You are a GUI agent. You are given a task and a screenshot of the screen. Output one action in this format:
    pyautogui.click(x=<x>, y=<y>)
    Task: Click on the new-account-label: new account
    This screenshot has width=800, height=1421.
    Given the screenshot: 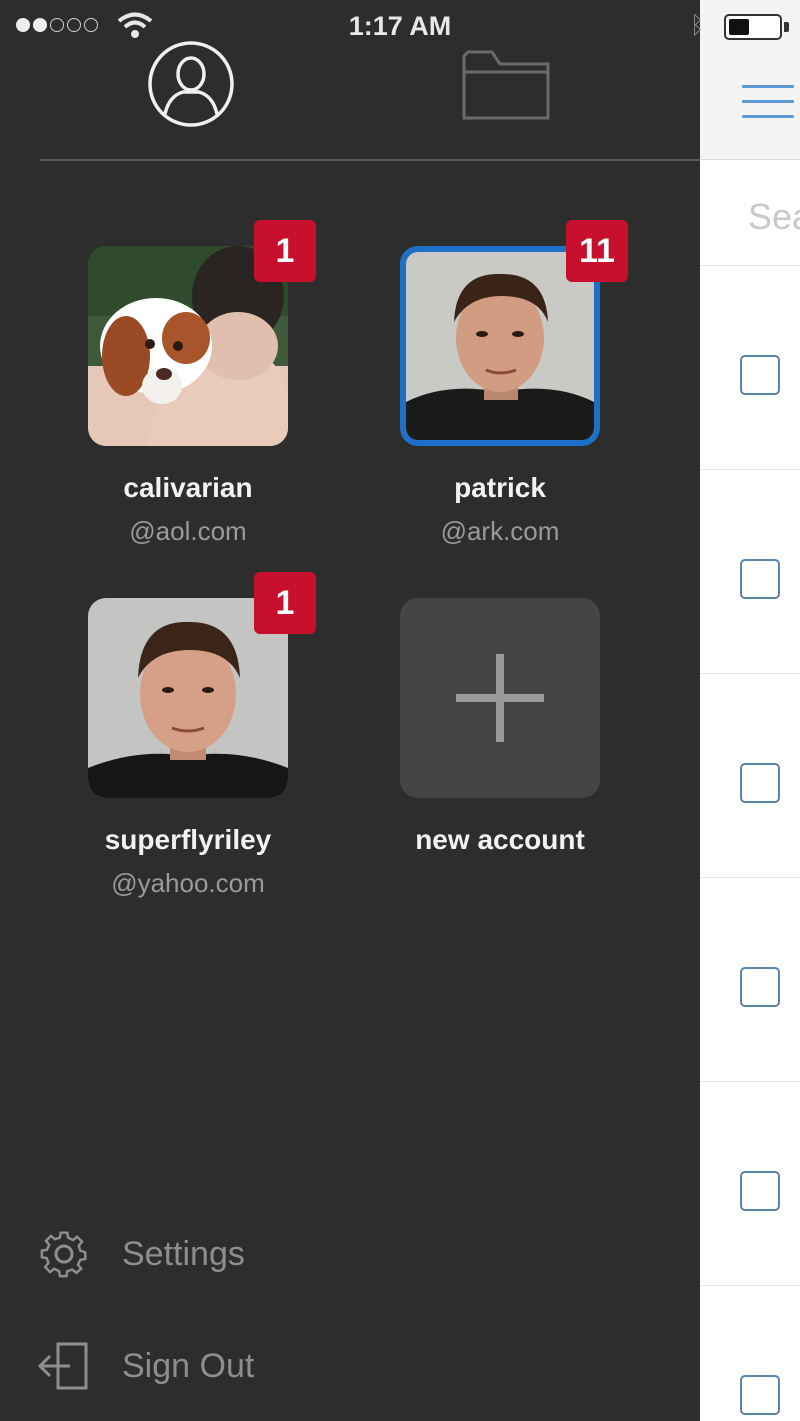 What is the action you would take?
    pyautogui.click(x=500, y=839)
    